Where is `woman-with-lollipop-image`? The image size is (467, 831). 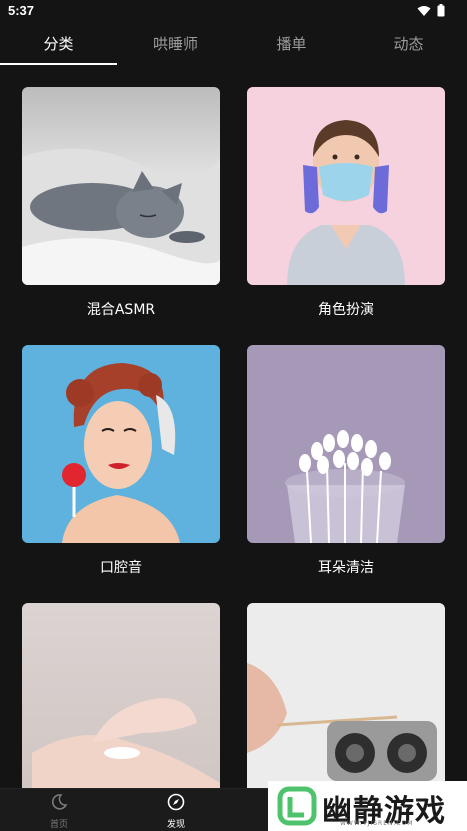
woman-with-lollipop-image is located at coordinates (121, 444).